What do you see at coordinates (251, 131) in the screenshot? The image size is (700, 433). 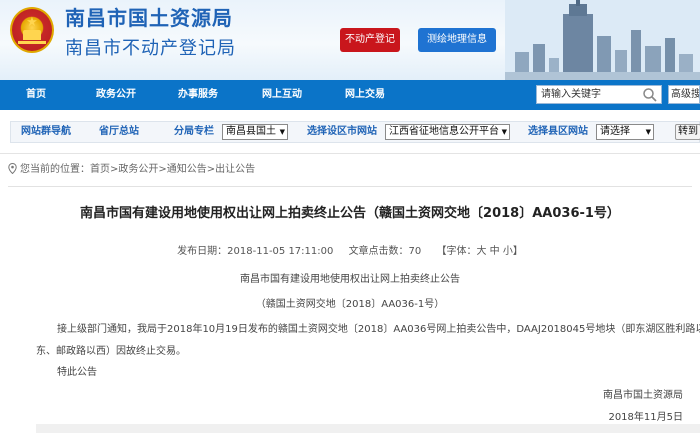 I see `branch-select-value: 南昌县国土` at bounding box center [251, 131].